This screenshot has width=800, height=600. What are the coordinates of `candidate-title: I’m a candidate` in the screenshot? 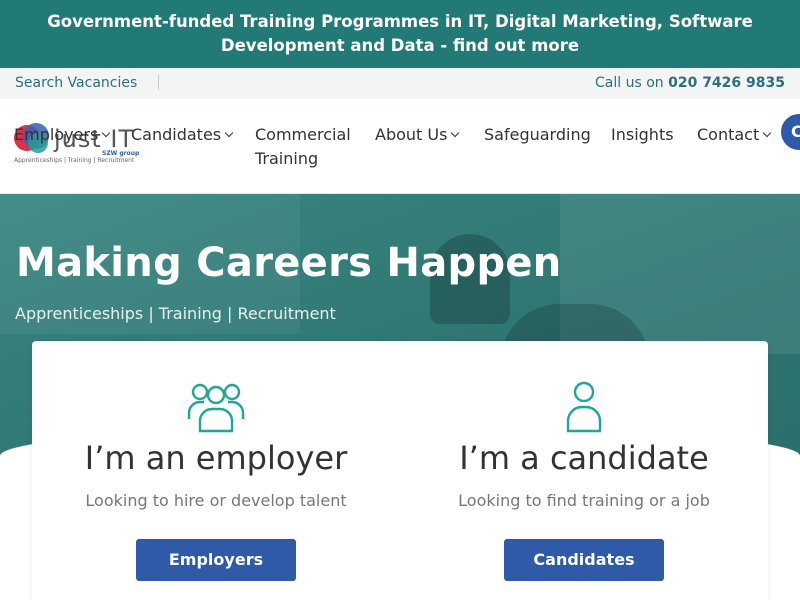 It's located at (584, 458).